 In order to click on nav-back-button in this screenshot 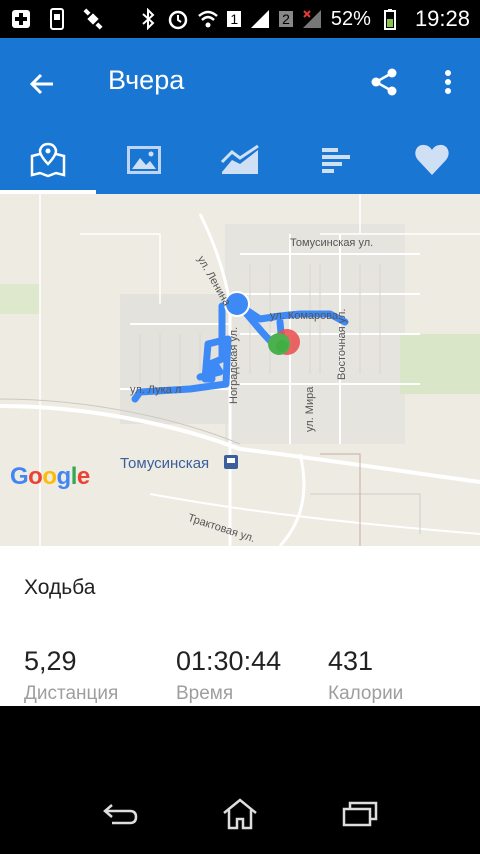, I will do `click(120, 814)`.